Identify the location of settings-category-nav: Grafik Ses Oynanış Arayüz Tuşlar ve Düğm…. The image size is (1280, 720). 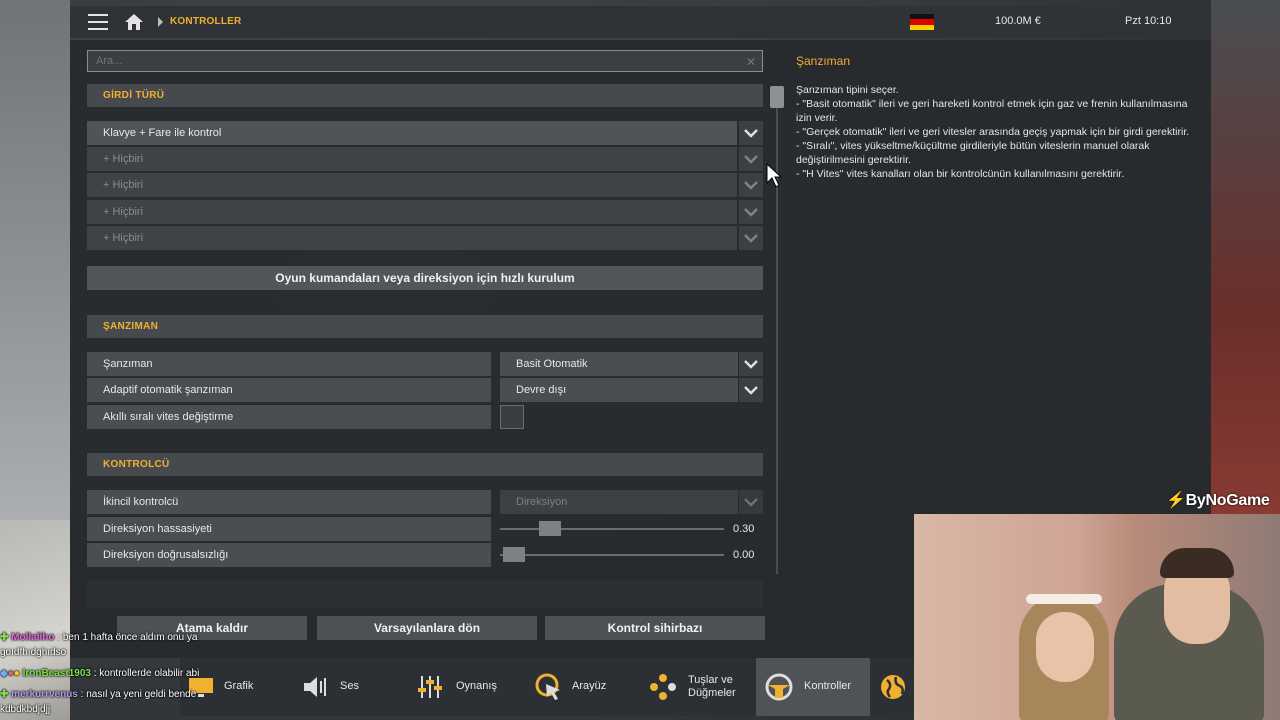
(547, 687).